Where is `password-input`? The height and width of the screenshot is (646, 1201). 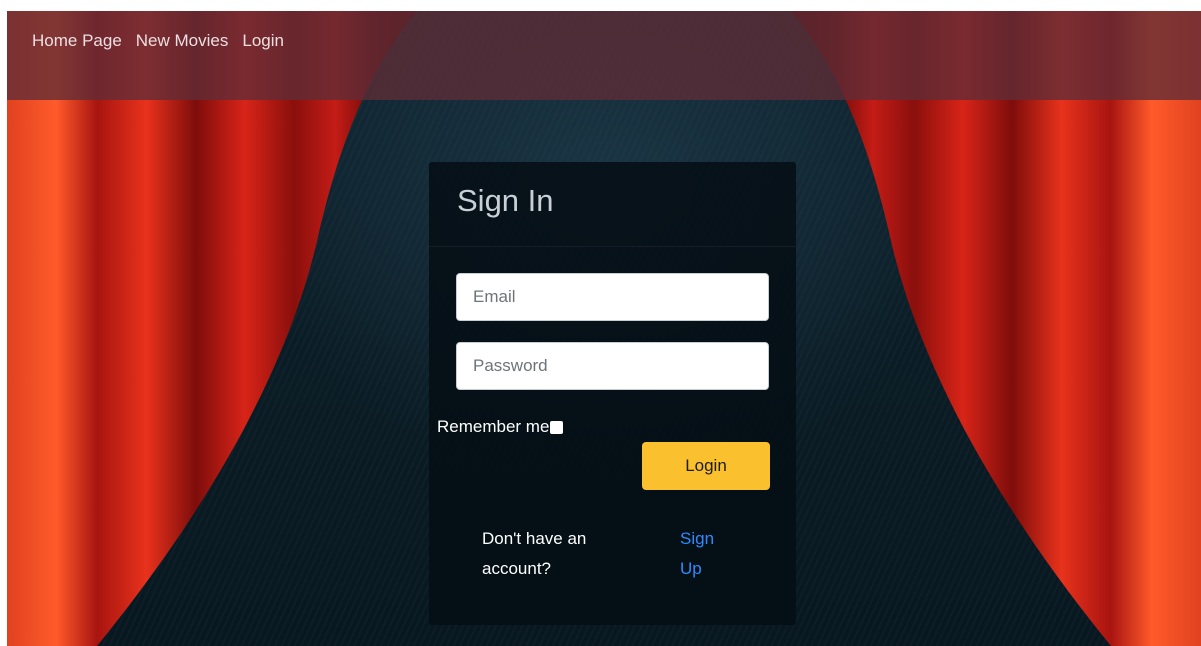
password-input is located at coordinates (612, 366).